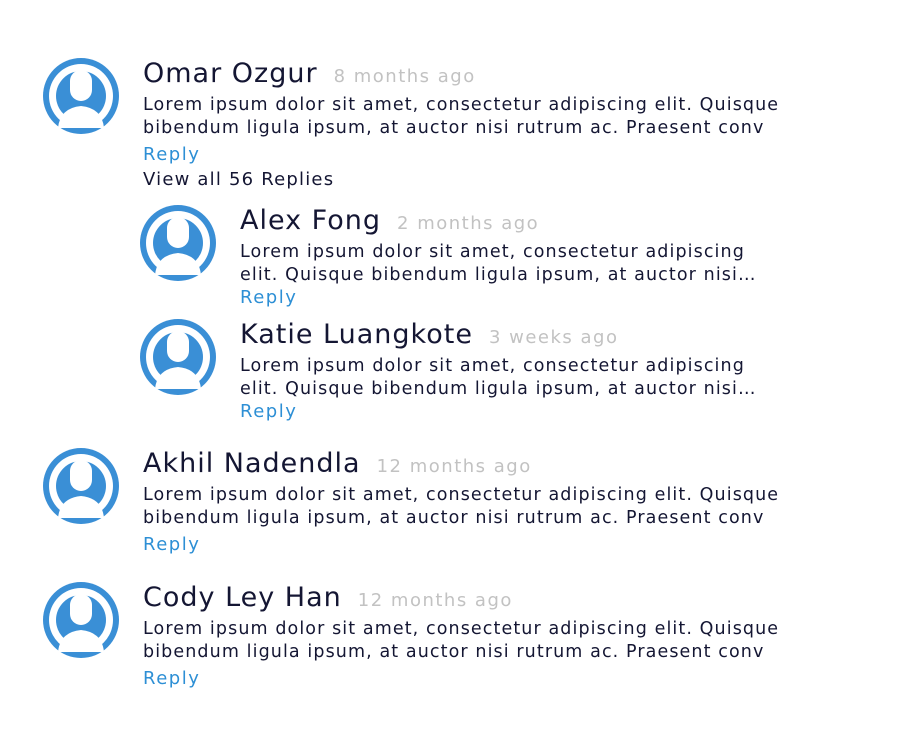 This screenshot has height=745, width=900. Describe the element at coordinates (242, 597) in the screenshot. I see `author-name: Cody Ley Han` at that location.